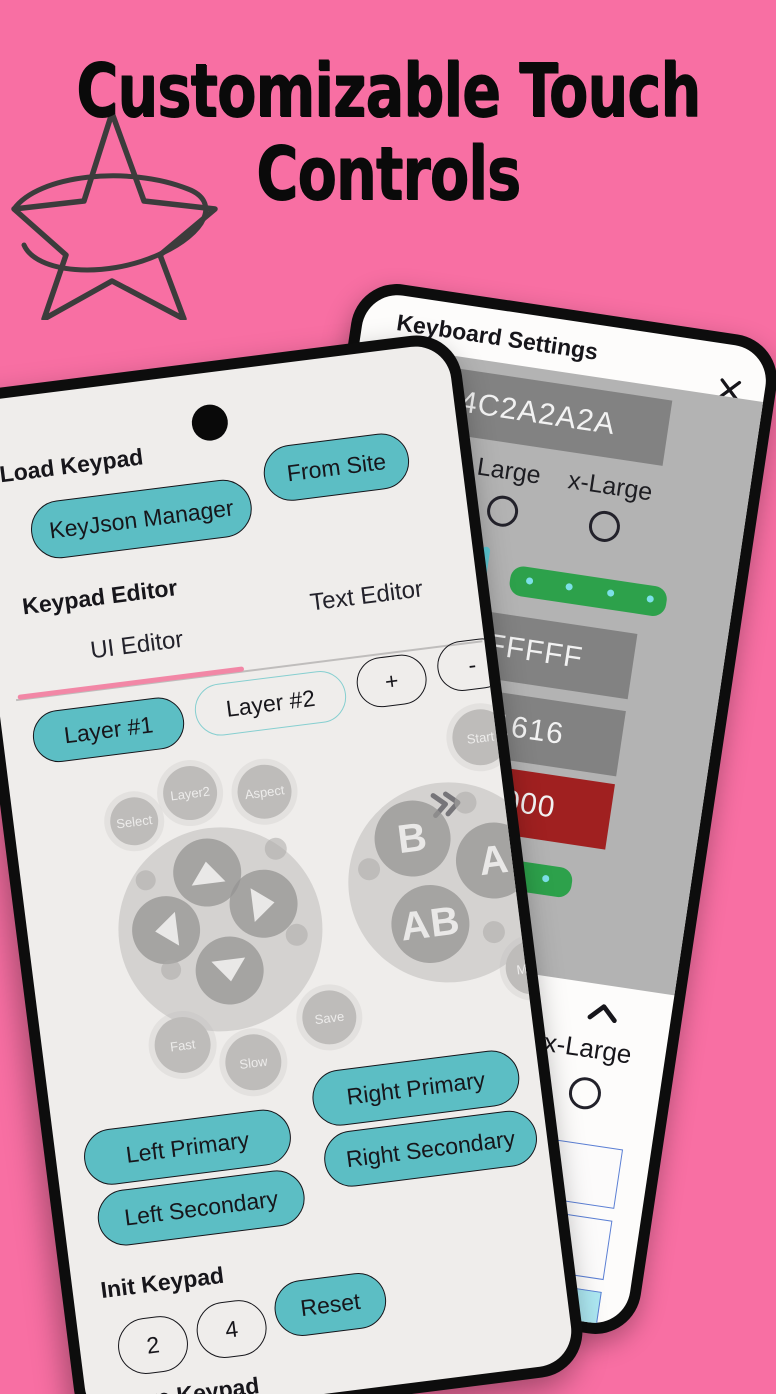 Image resolution: width=776 pixels, height=1394 pixels. I want to click on gamepad-button-aspect: Aspect, so click(264, 791).